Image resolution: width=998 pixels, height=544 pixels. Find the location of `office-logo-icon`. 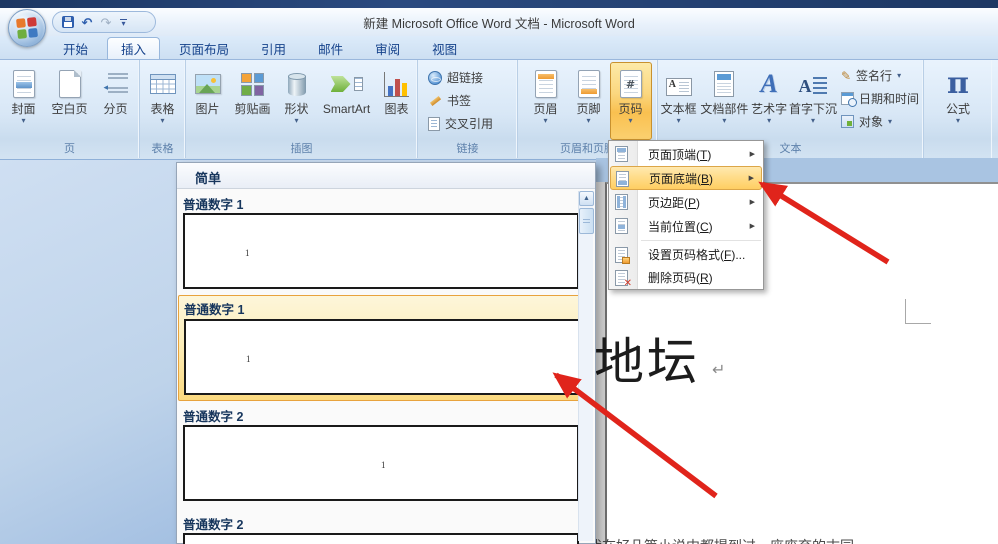

office-logo-icon is located at coordinates (27, 28).